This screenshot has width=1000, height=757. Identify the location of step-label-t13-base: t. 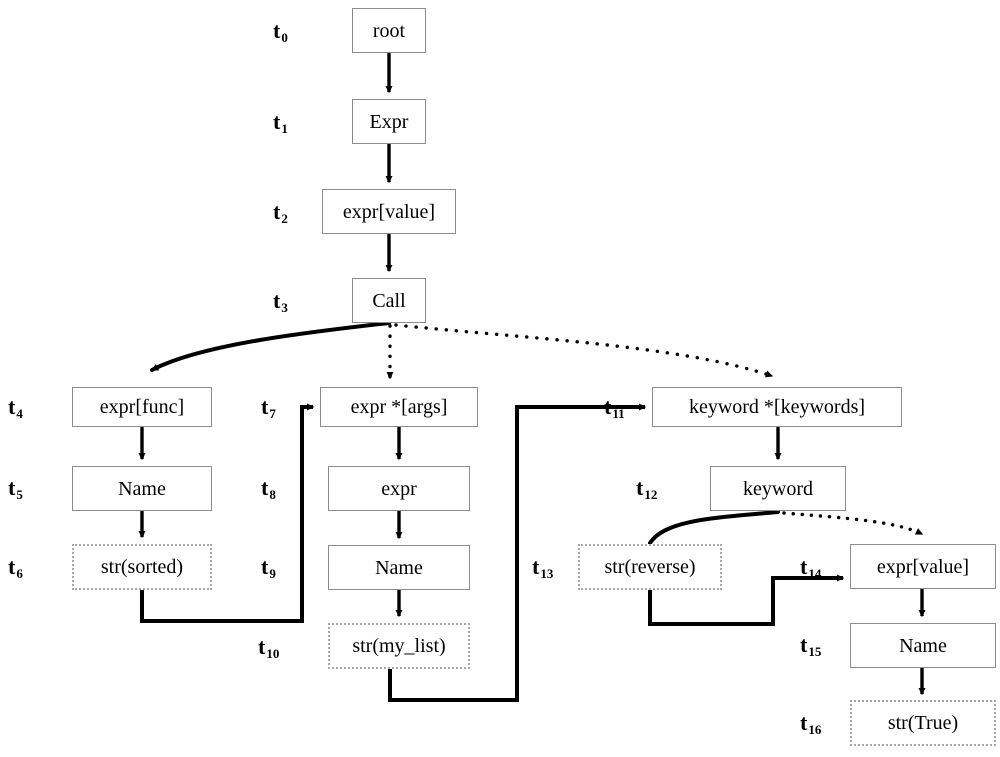
(536, 566).